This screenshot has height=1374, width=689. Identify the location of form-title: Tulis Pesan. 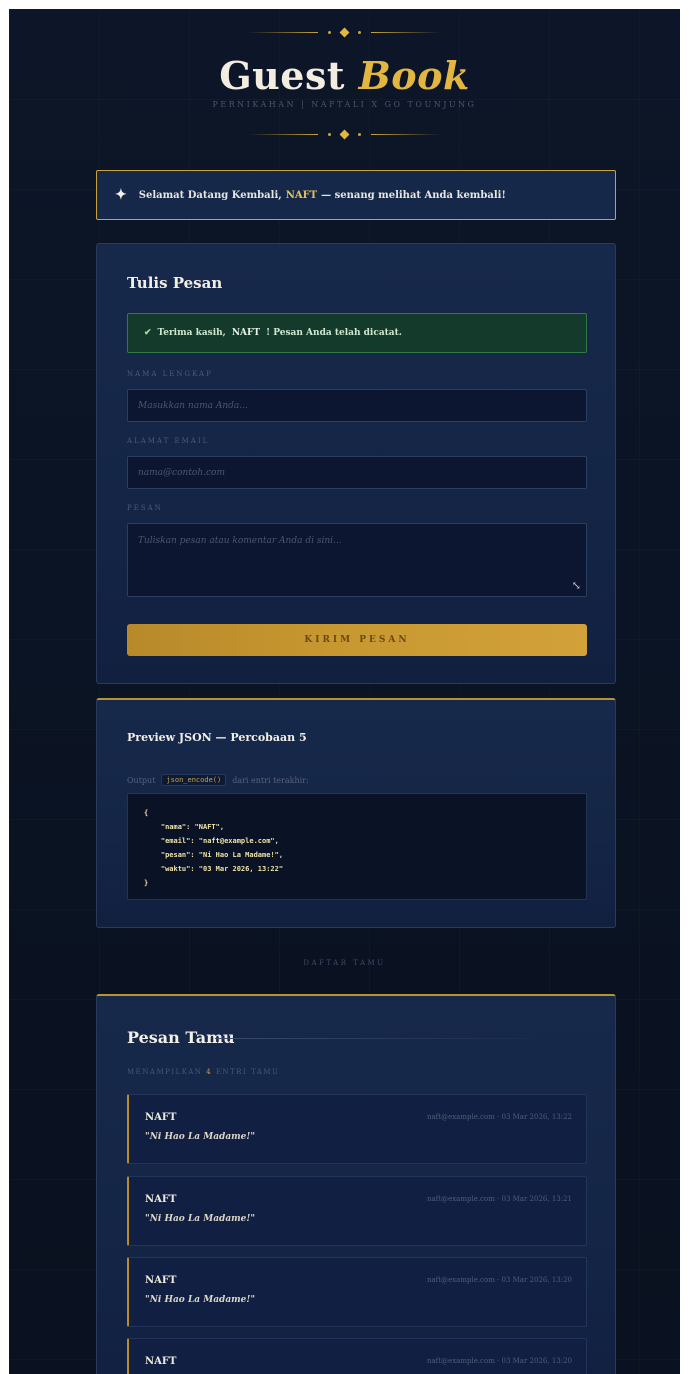
(175, 283).